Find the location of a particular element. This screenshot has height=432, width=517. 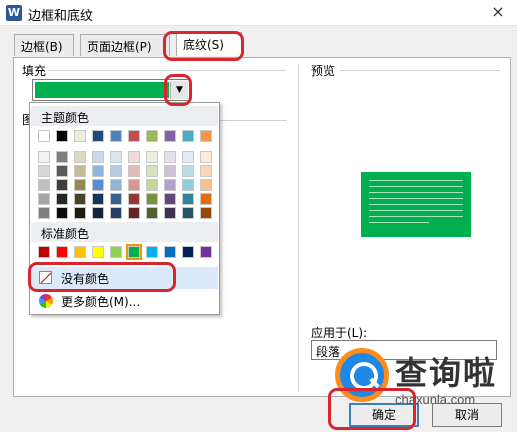

pattern-group-line is located at coordinates (251, 120).